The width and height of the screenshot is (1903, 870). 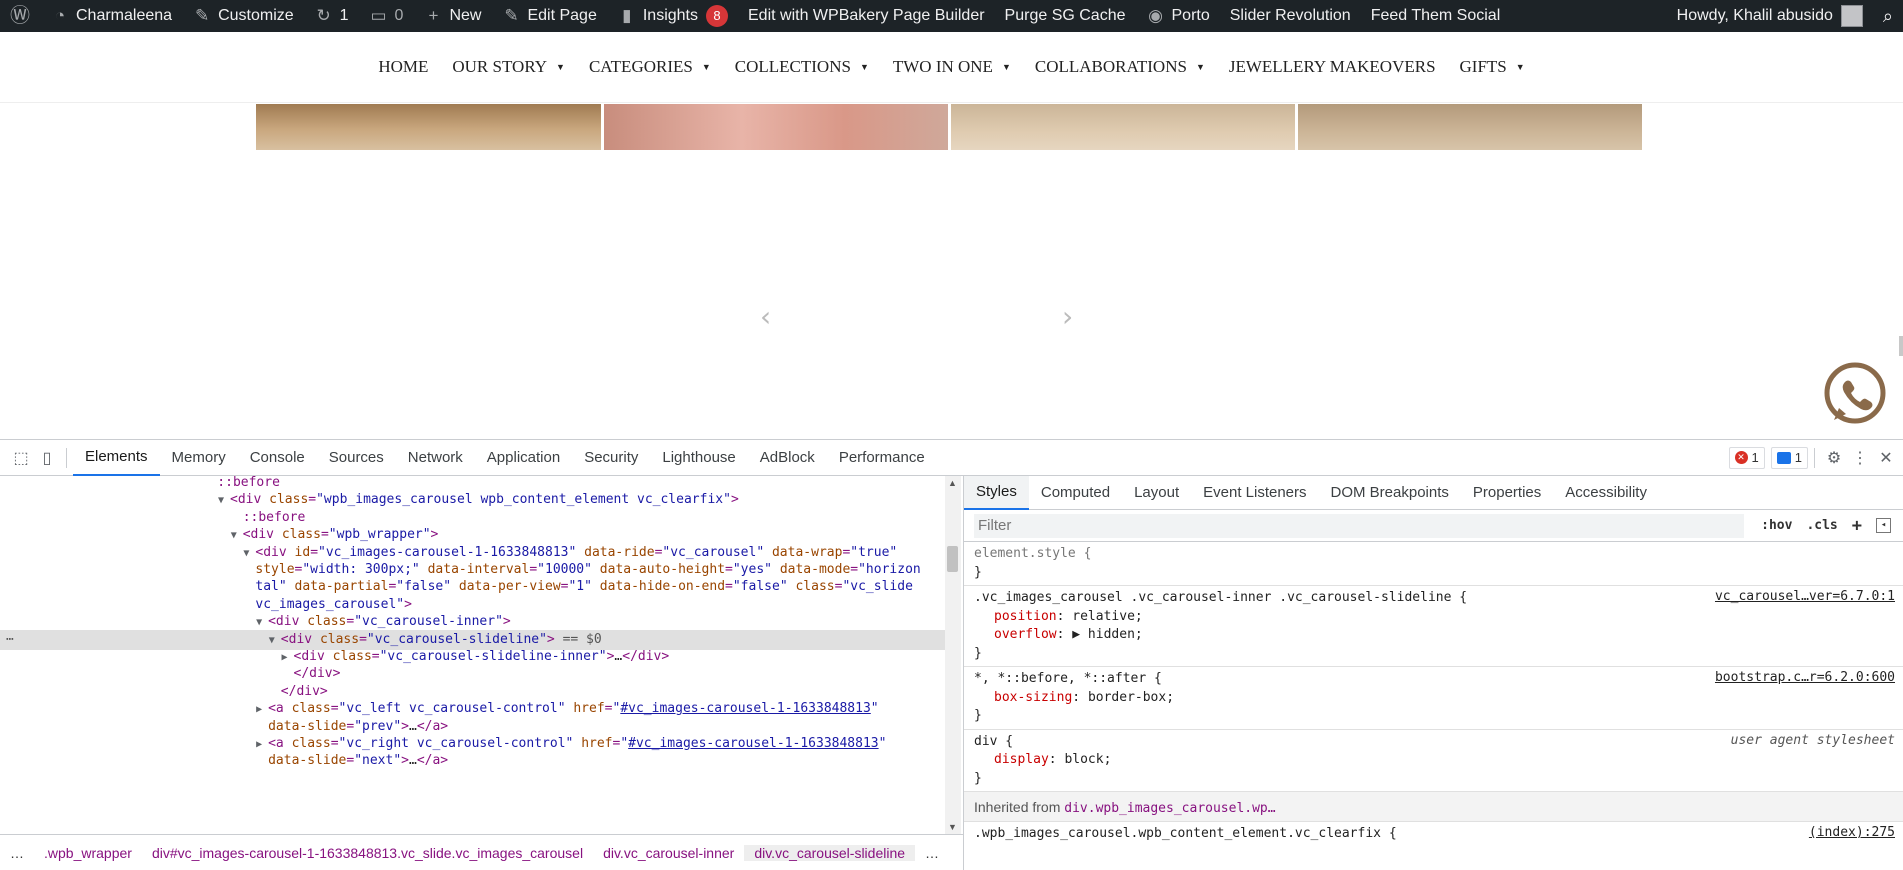 I want to click on nav-item: HOME, so click(x=403, y=67).